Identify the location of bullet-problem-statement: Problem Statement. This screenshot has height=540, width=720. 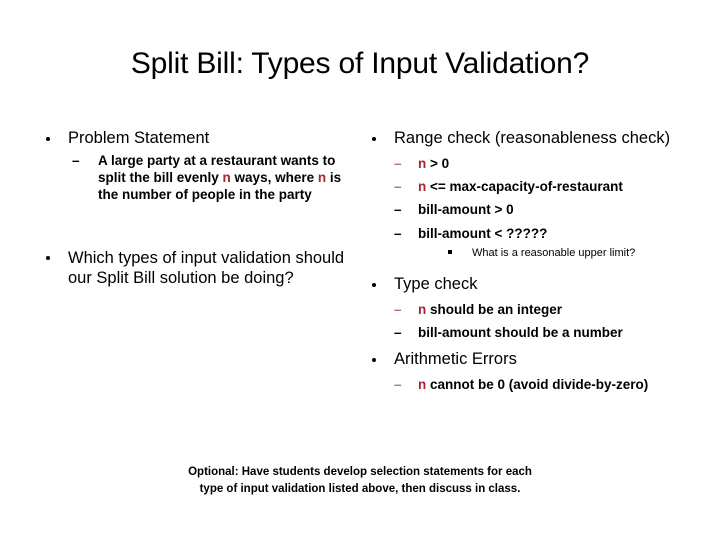
(196, 138).